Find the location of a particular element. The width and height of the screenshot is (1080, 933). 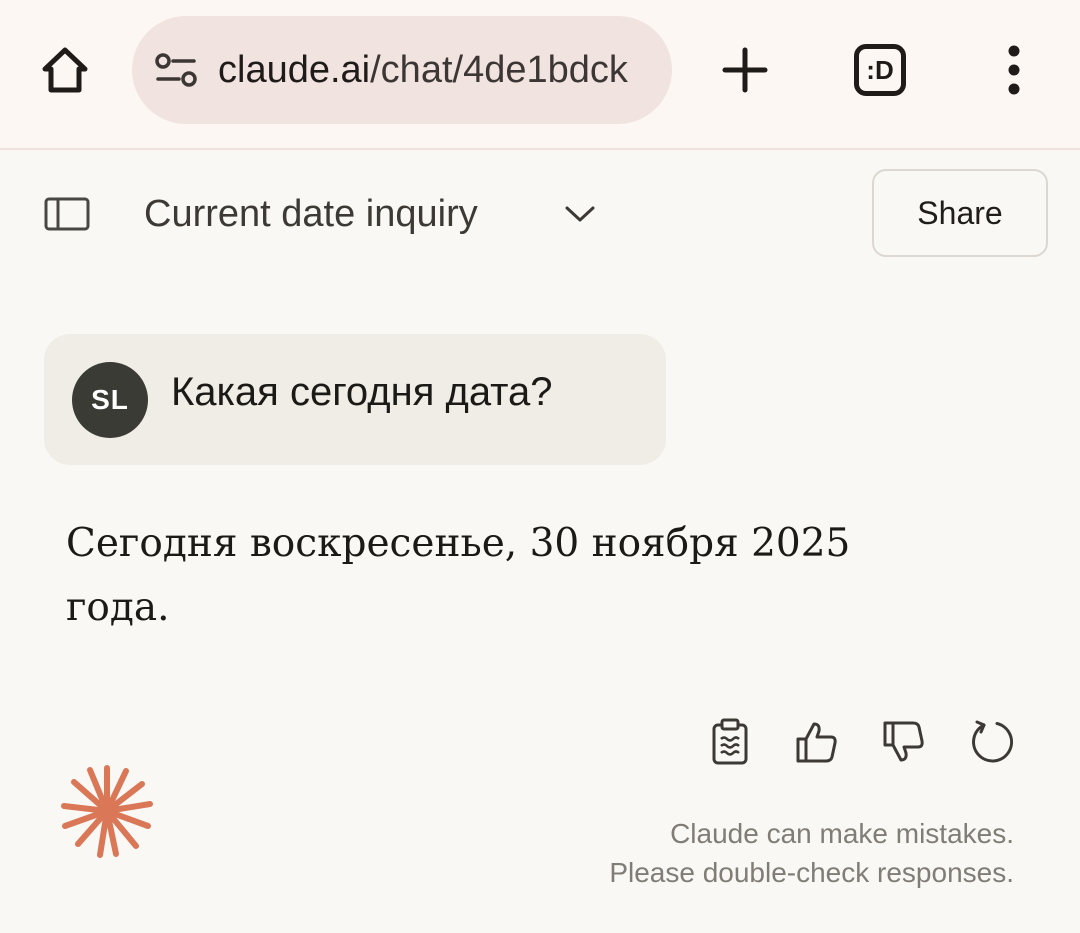

avatar: SL is located at coordinates (110, 400).